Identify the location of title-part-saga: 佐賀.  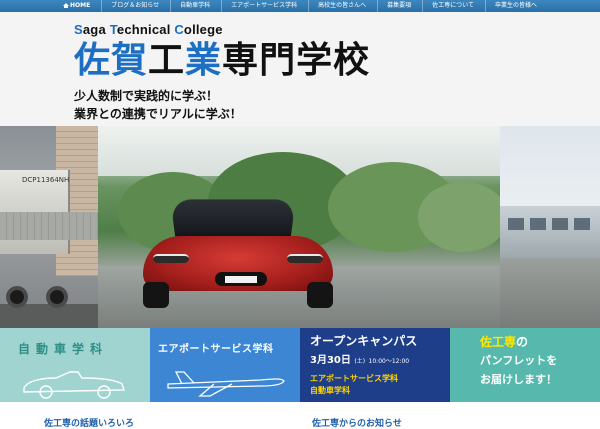
(111, 60).